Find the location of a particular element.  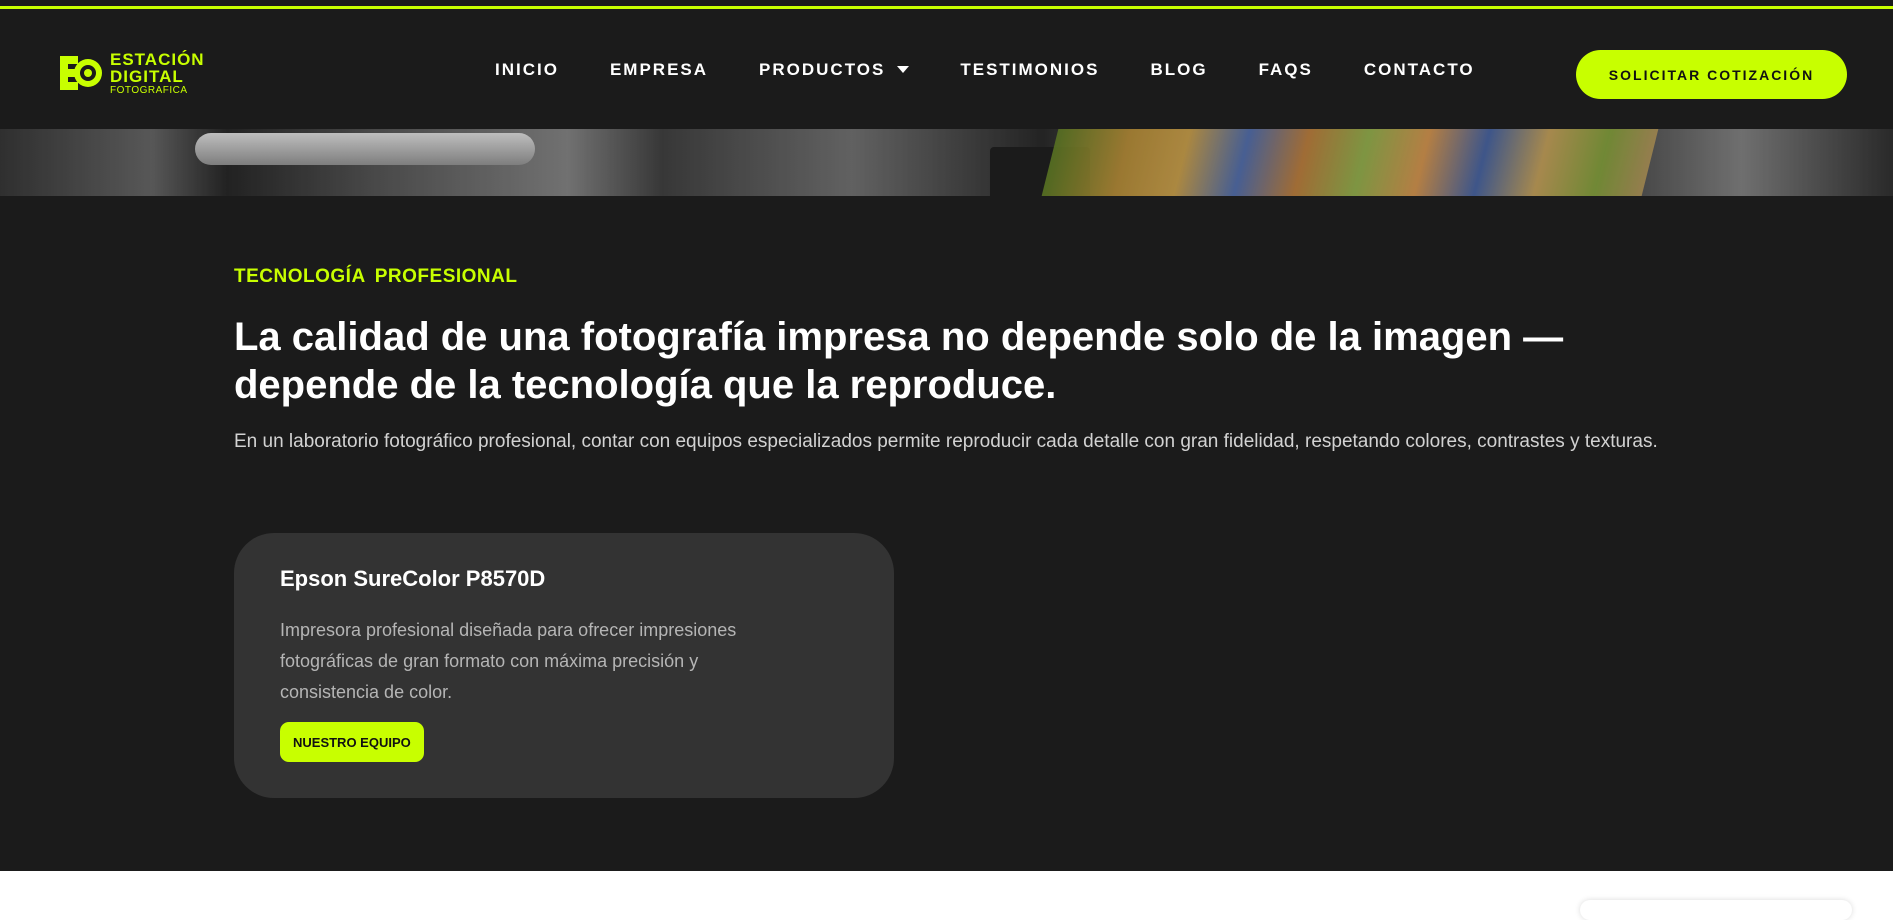

nav-item-label: CONTACTO is located at coordinates (1419, 69).